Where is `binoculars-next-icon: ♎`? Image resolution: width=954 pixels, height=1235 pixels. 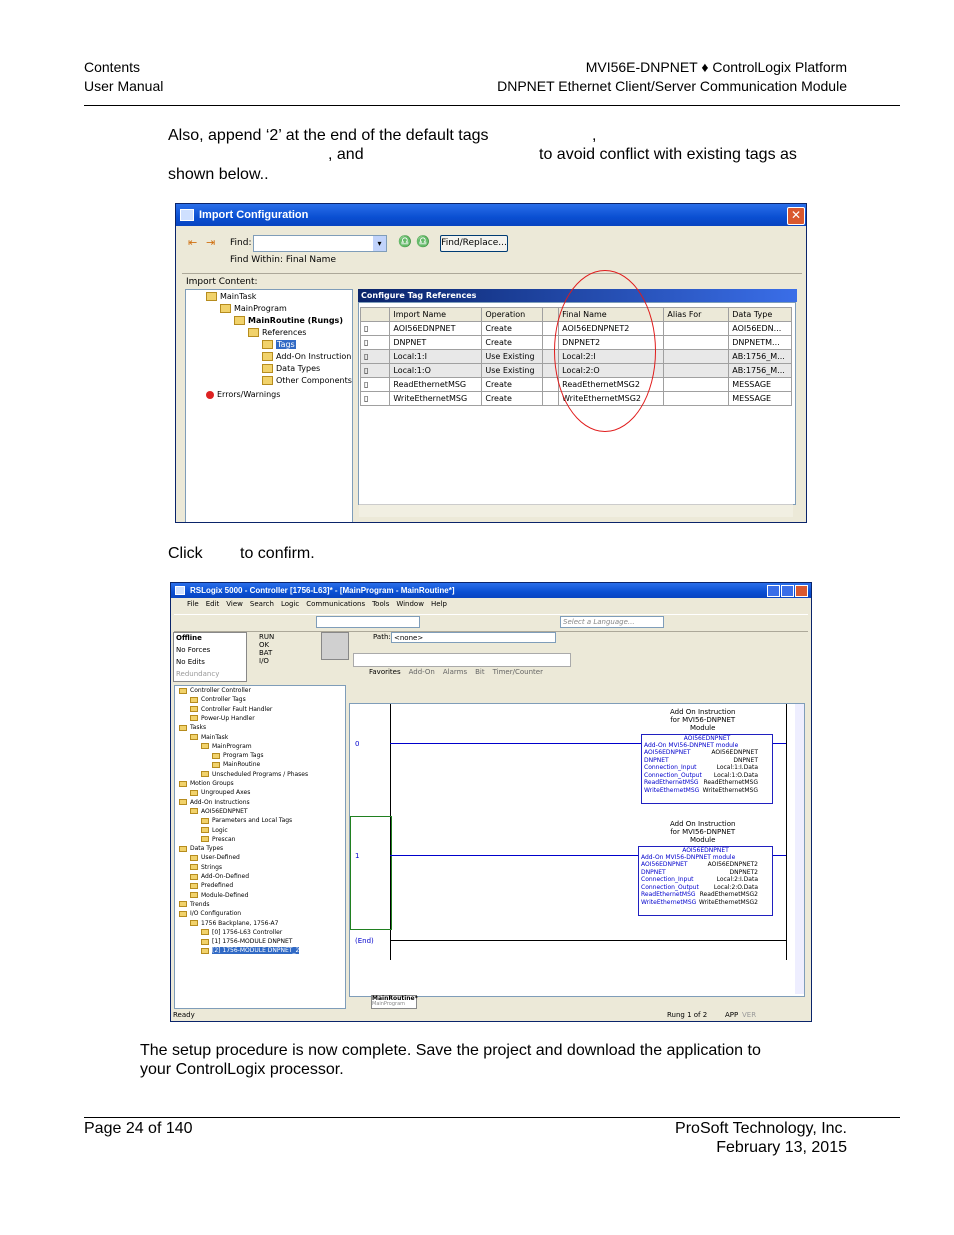 binoculars-next-icon: ♎ is located at coordinates (423, 241).